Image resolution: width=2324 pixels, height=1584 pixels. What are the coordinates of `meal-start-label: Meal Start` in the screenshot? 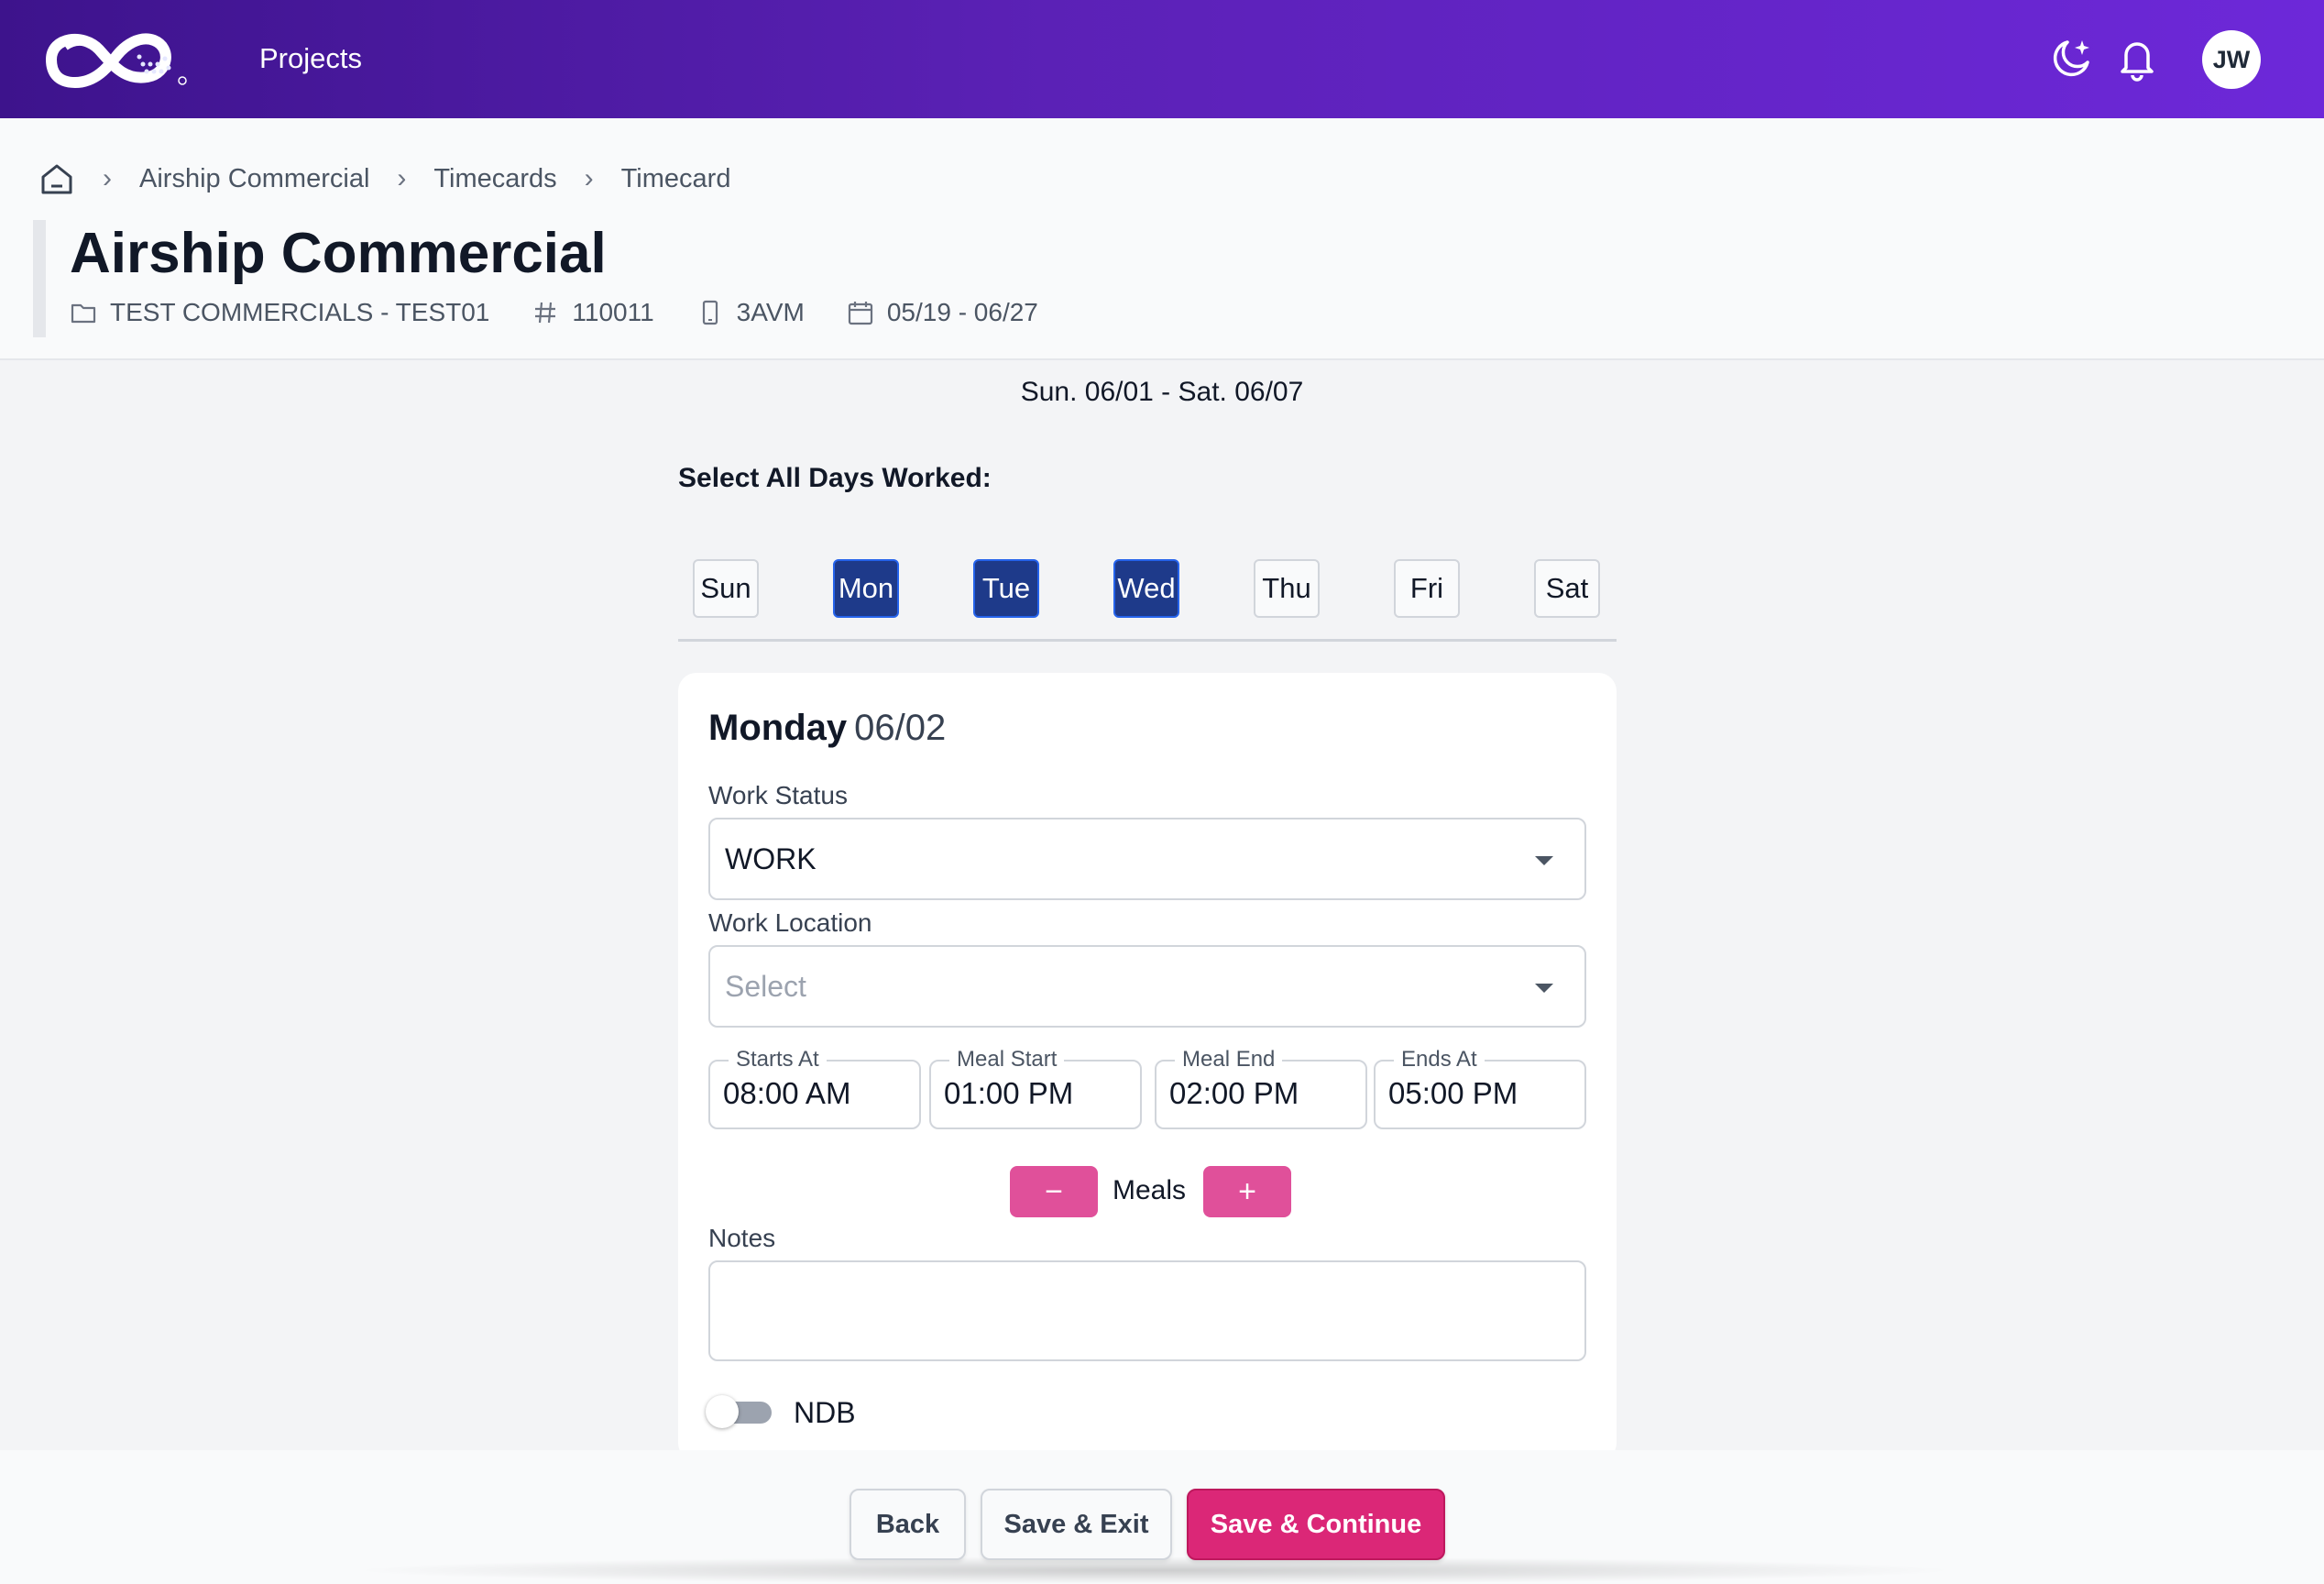 It's located at (1007, 1060).